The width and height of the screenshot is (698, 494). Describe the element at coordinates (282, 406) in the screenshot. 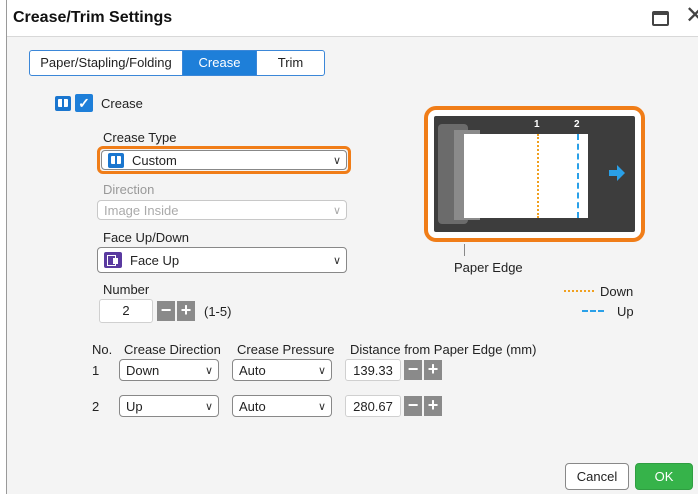

I see `row-2-pressure-select: Auto ∨` at that location.